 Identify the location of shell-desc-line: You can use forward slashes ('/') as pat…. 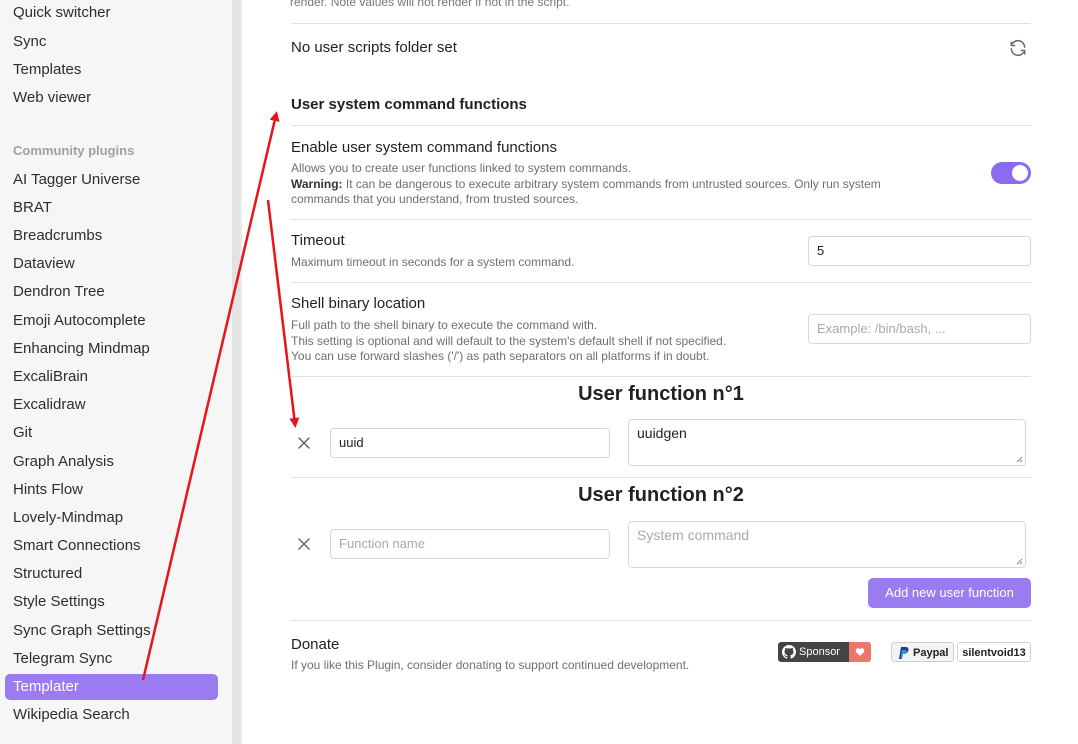
(500, 356).